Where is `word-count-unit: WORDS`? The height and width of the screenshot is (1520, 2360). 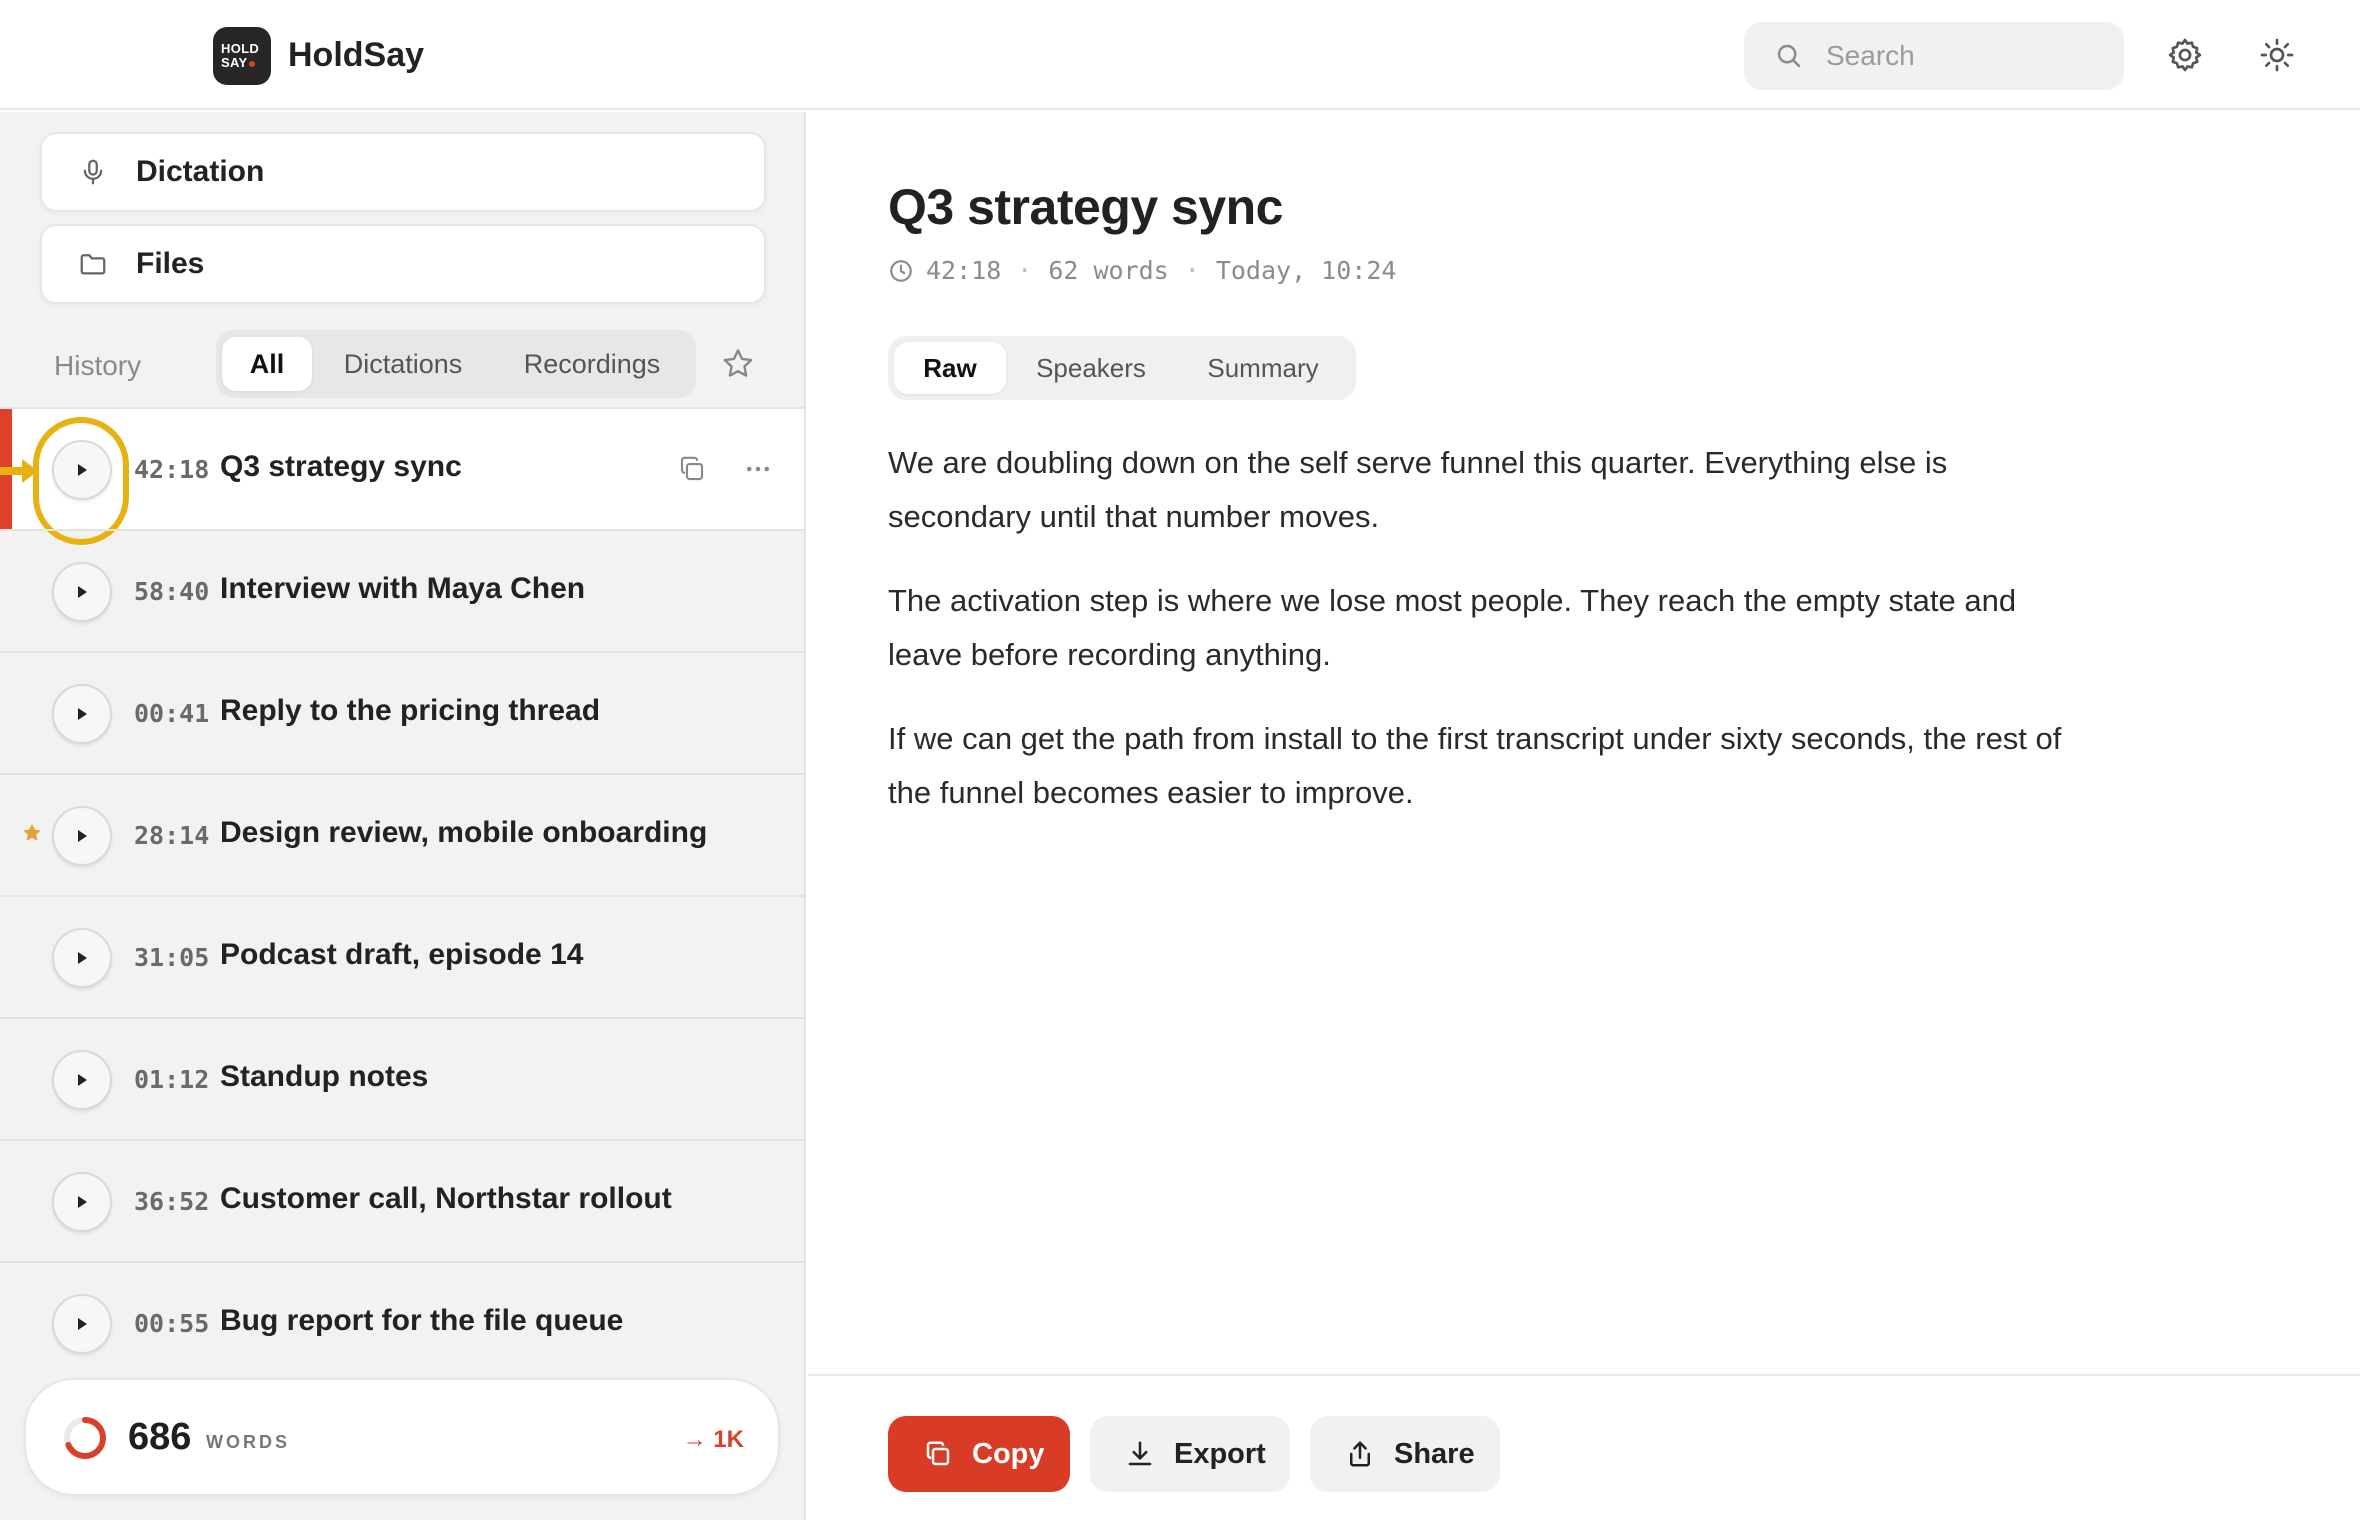 word-count-unit: WORDS is located at coordinates (248, 1442).